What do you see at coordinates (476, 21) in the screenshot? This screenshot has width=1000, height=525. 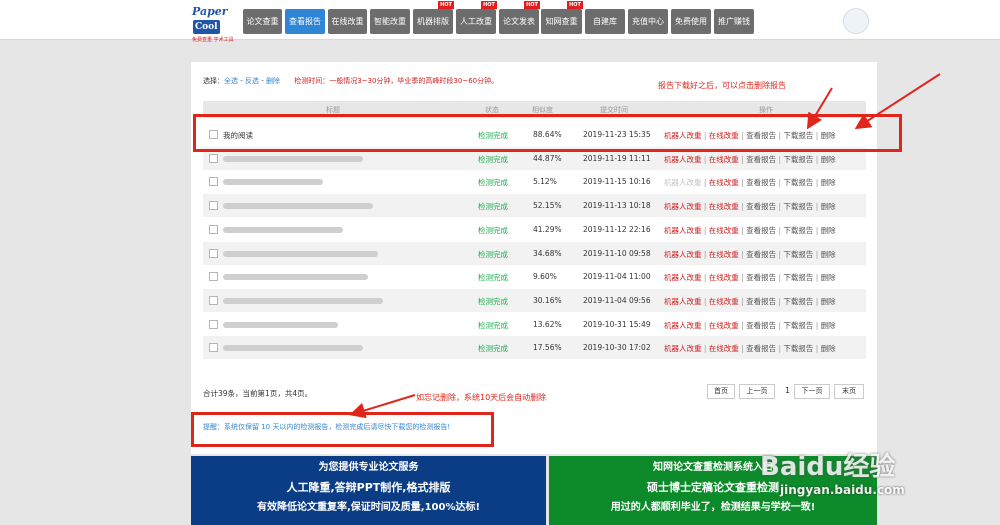 I see `nav-manual-rewrite: 人工改重` at bounding box center [476, 21].